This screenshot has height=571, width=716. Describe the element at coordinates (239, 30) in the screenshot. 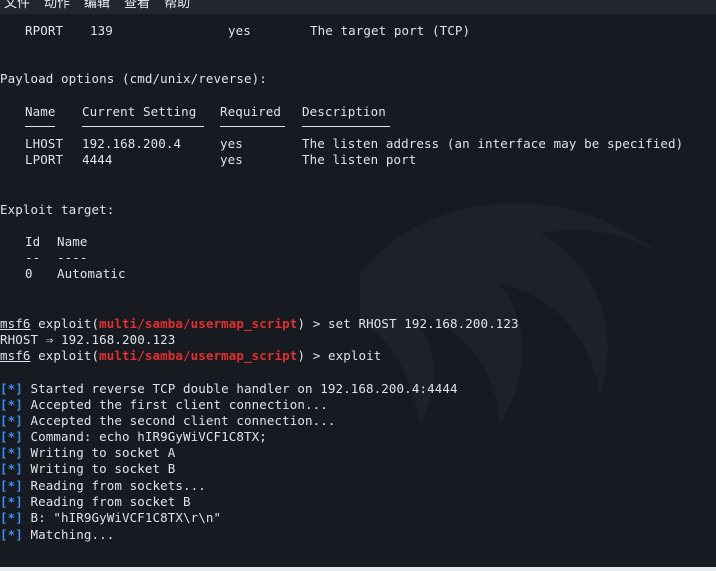

I see `rport-required: yes` at that location.